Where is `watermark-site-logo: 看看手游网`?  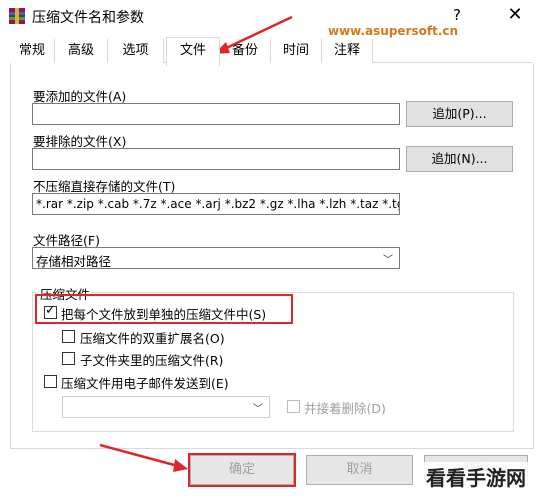
watermark-site-logo: 看看手游网 is located at coordinates (476, 476).